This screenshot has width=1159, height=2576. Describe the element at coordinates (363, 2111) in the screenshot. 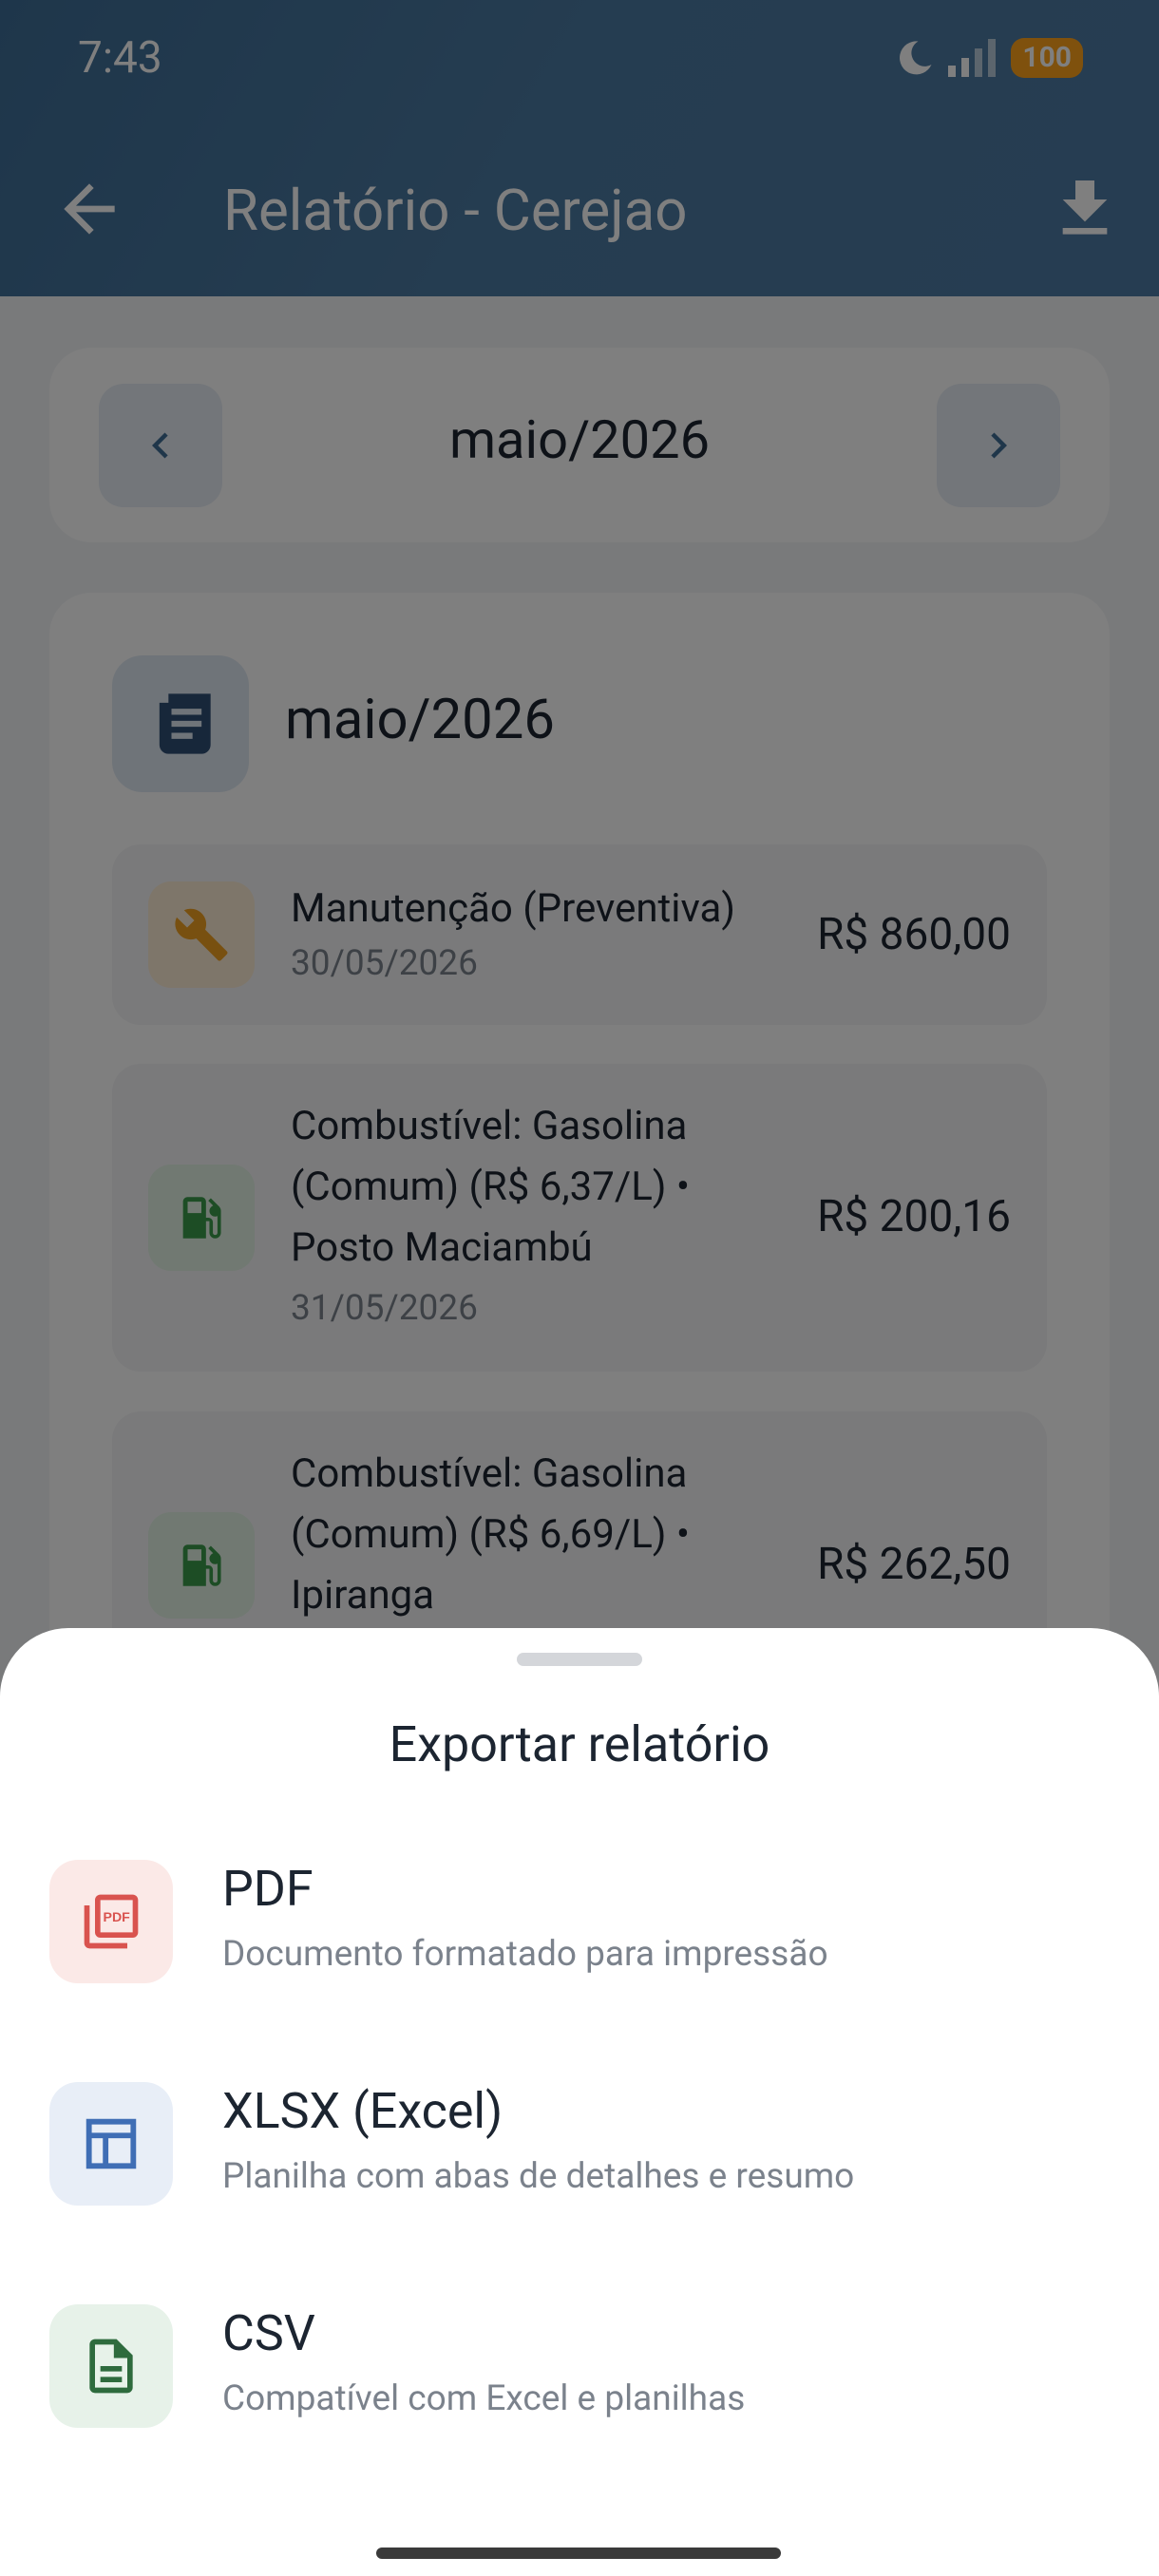

I see `option-label: XLSX (Excel)` at that location.